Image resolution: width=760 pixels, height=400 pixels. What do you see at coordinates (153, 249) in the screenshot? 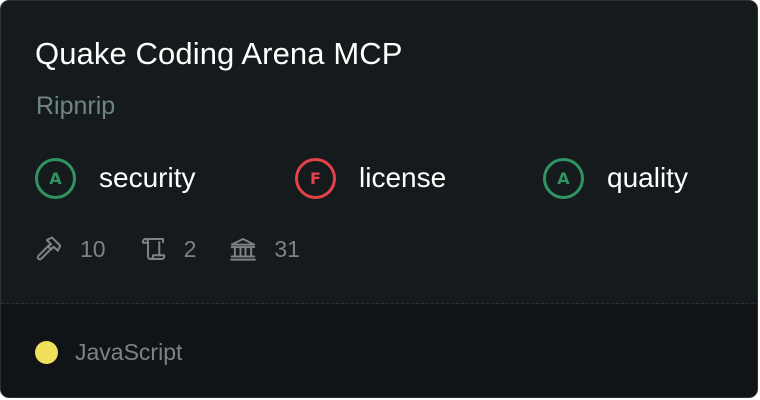
I see `scroll-icon` at bounding box center [153, 249].